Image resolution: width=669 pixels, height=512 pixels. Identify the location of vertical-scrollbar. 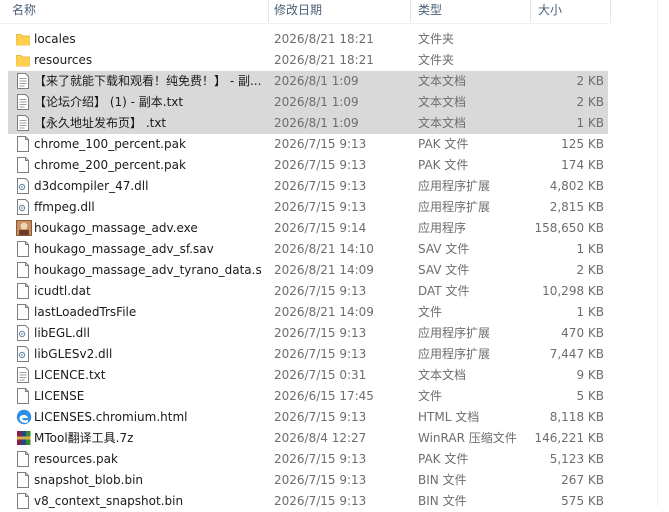
(663, 253).